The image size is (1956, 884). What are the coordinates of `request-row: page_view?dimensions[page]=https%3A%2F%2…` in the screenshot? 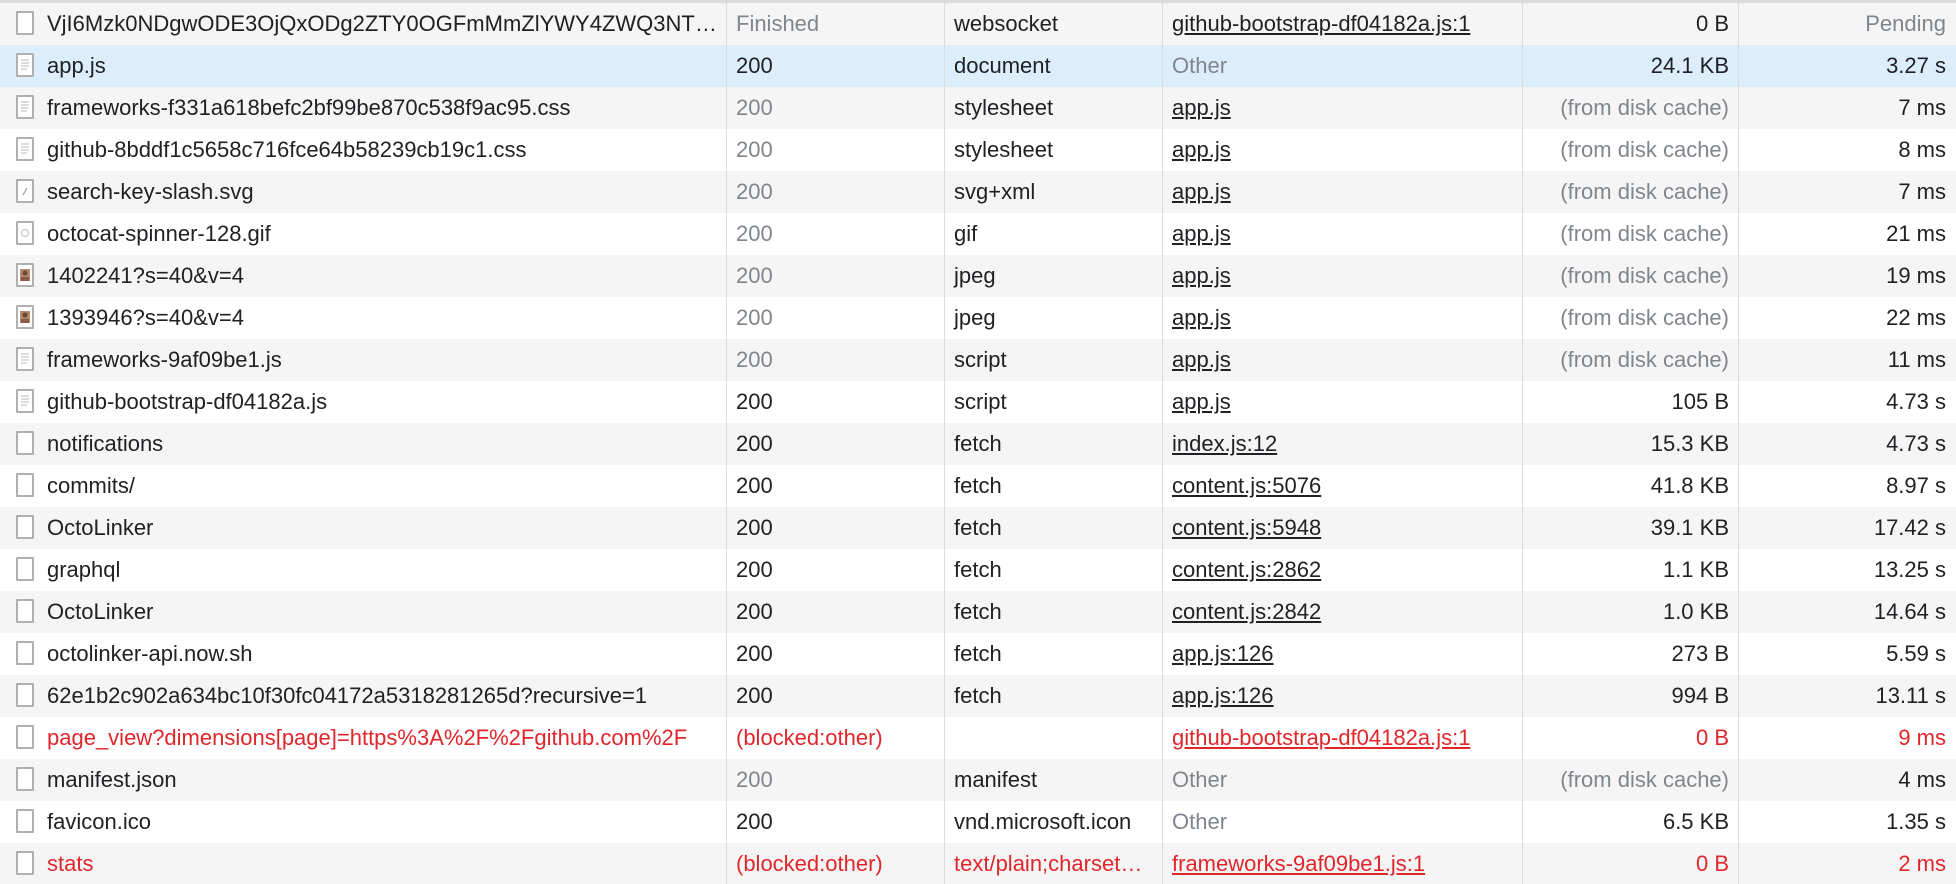 It's located at (978, 738).